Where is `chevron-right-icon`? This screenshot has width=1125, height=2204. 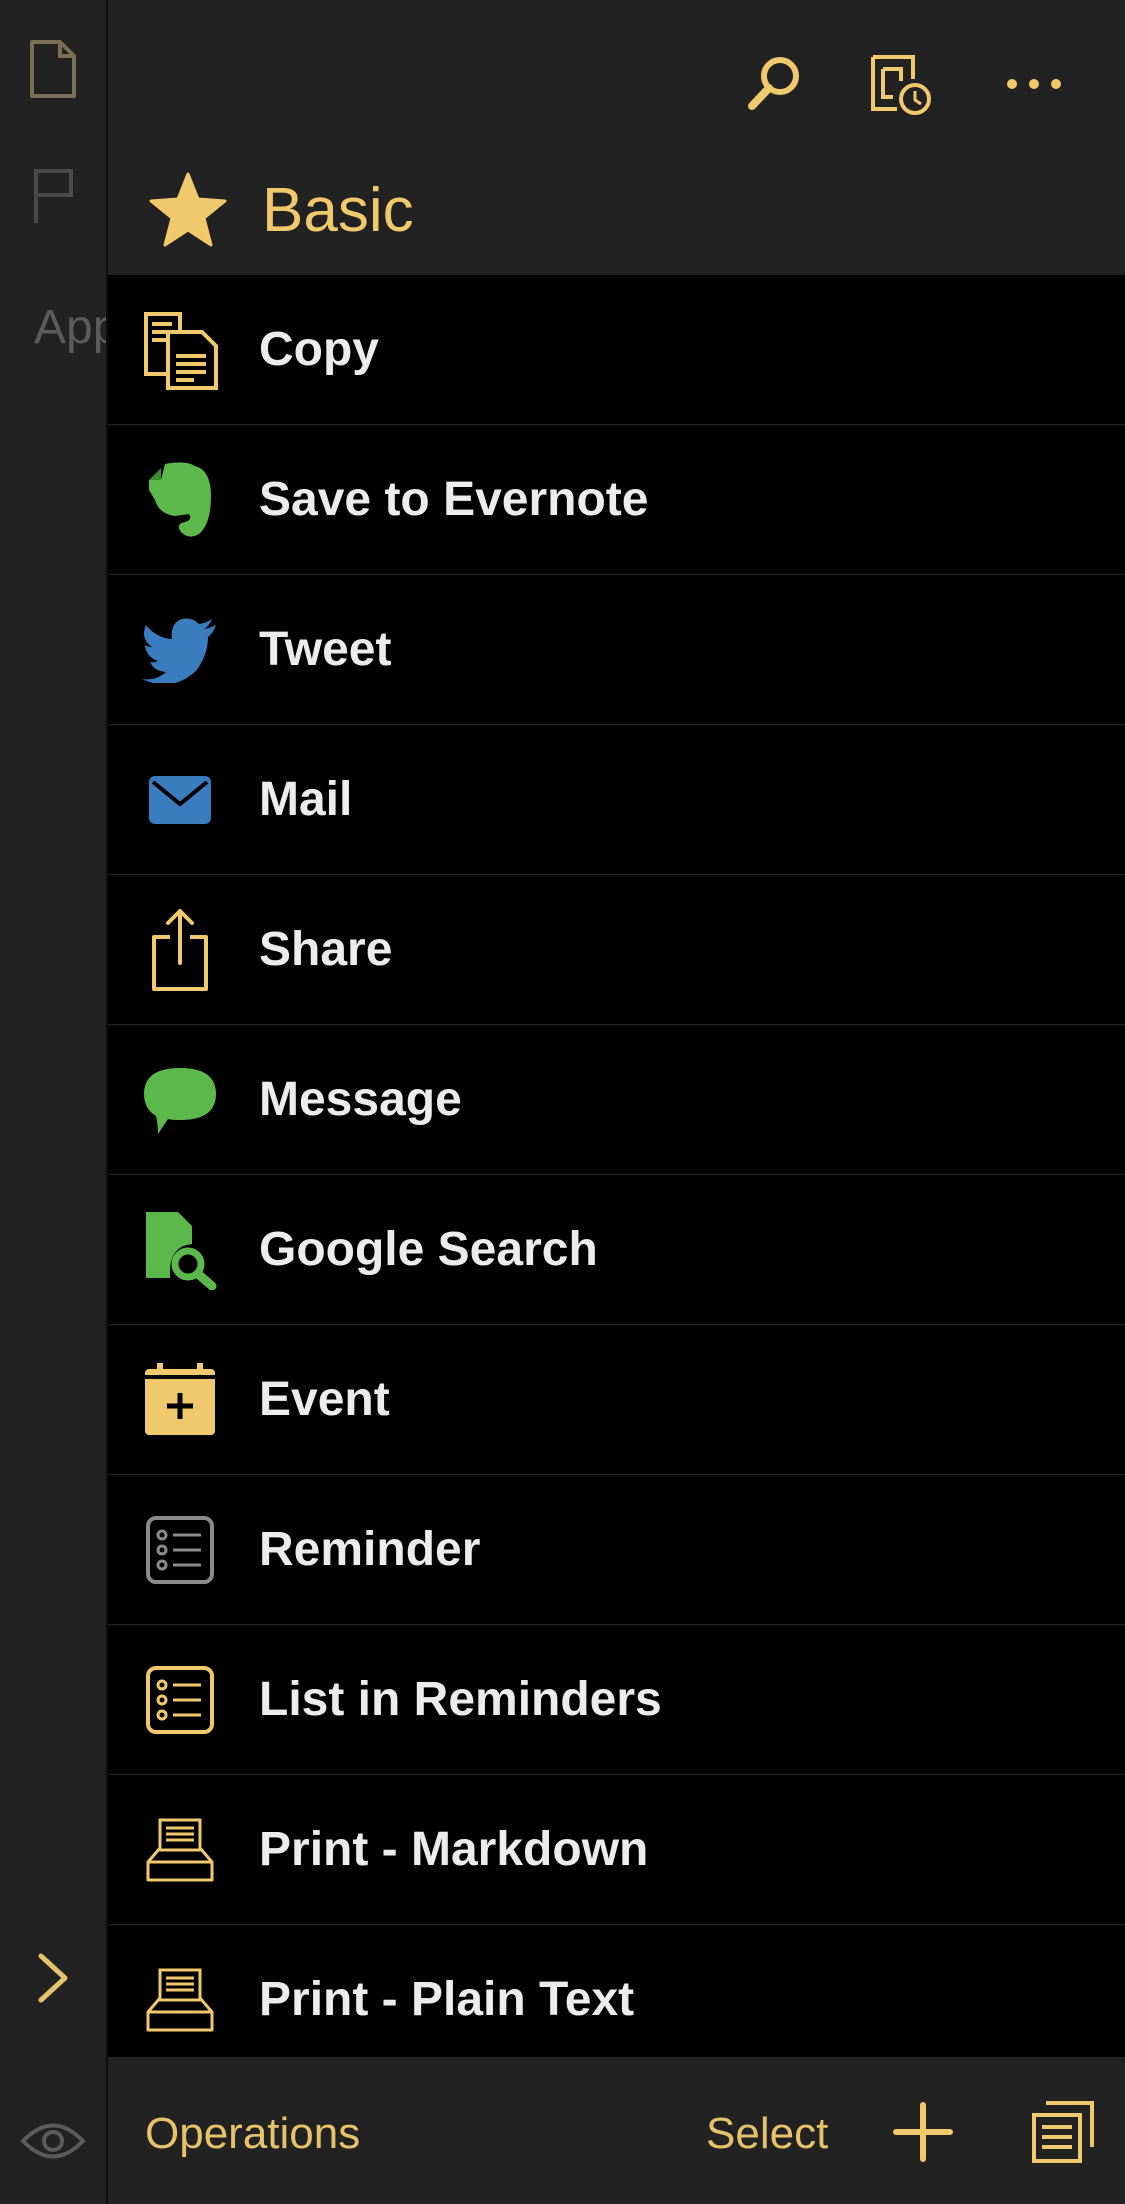 chevron-right-icon is located at coordinates (53, 1978).